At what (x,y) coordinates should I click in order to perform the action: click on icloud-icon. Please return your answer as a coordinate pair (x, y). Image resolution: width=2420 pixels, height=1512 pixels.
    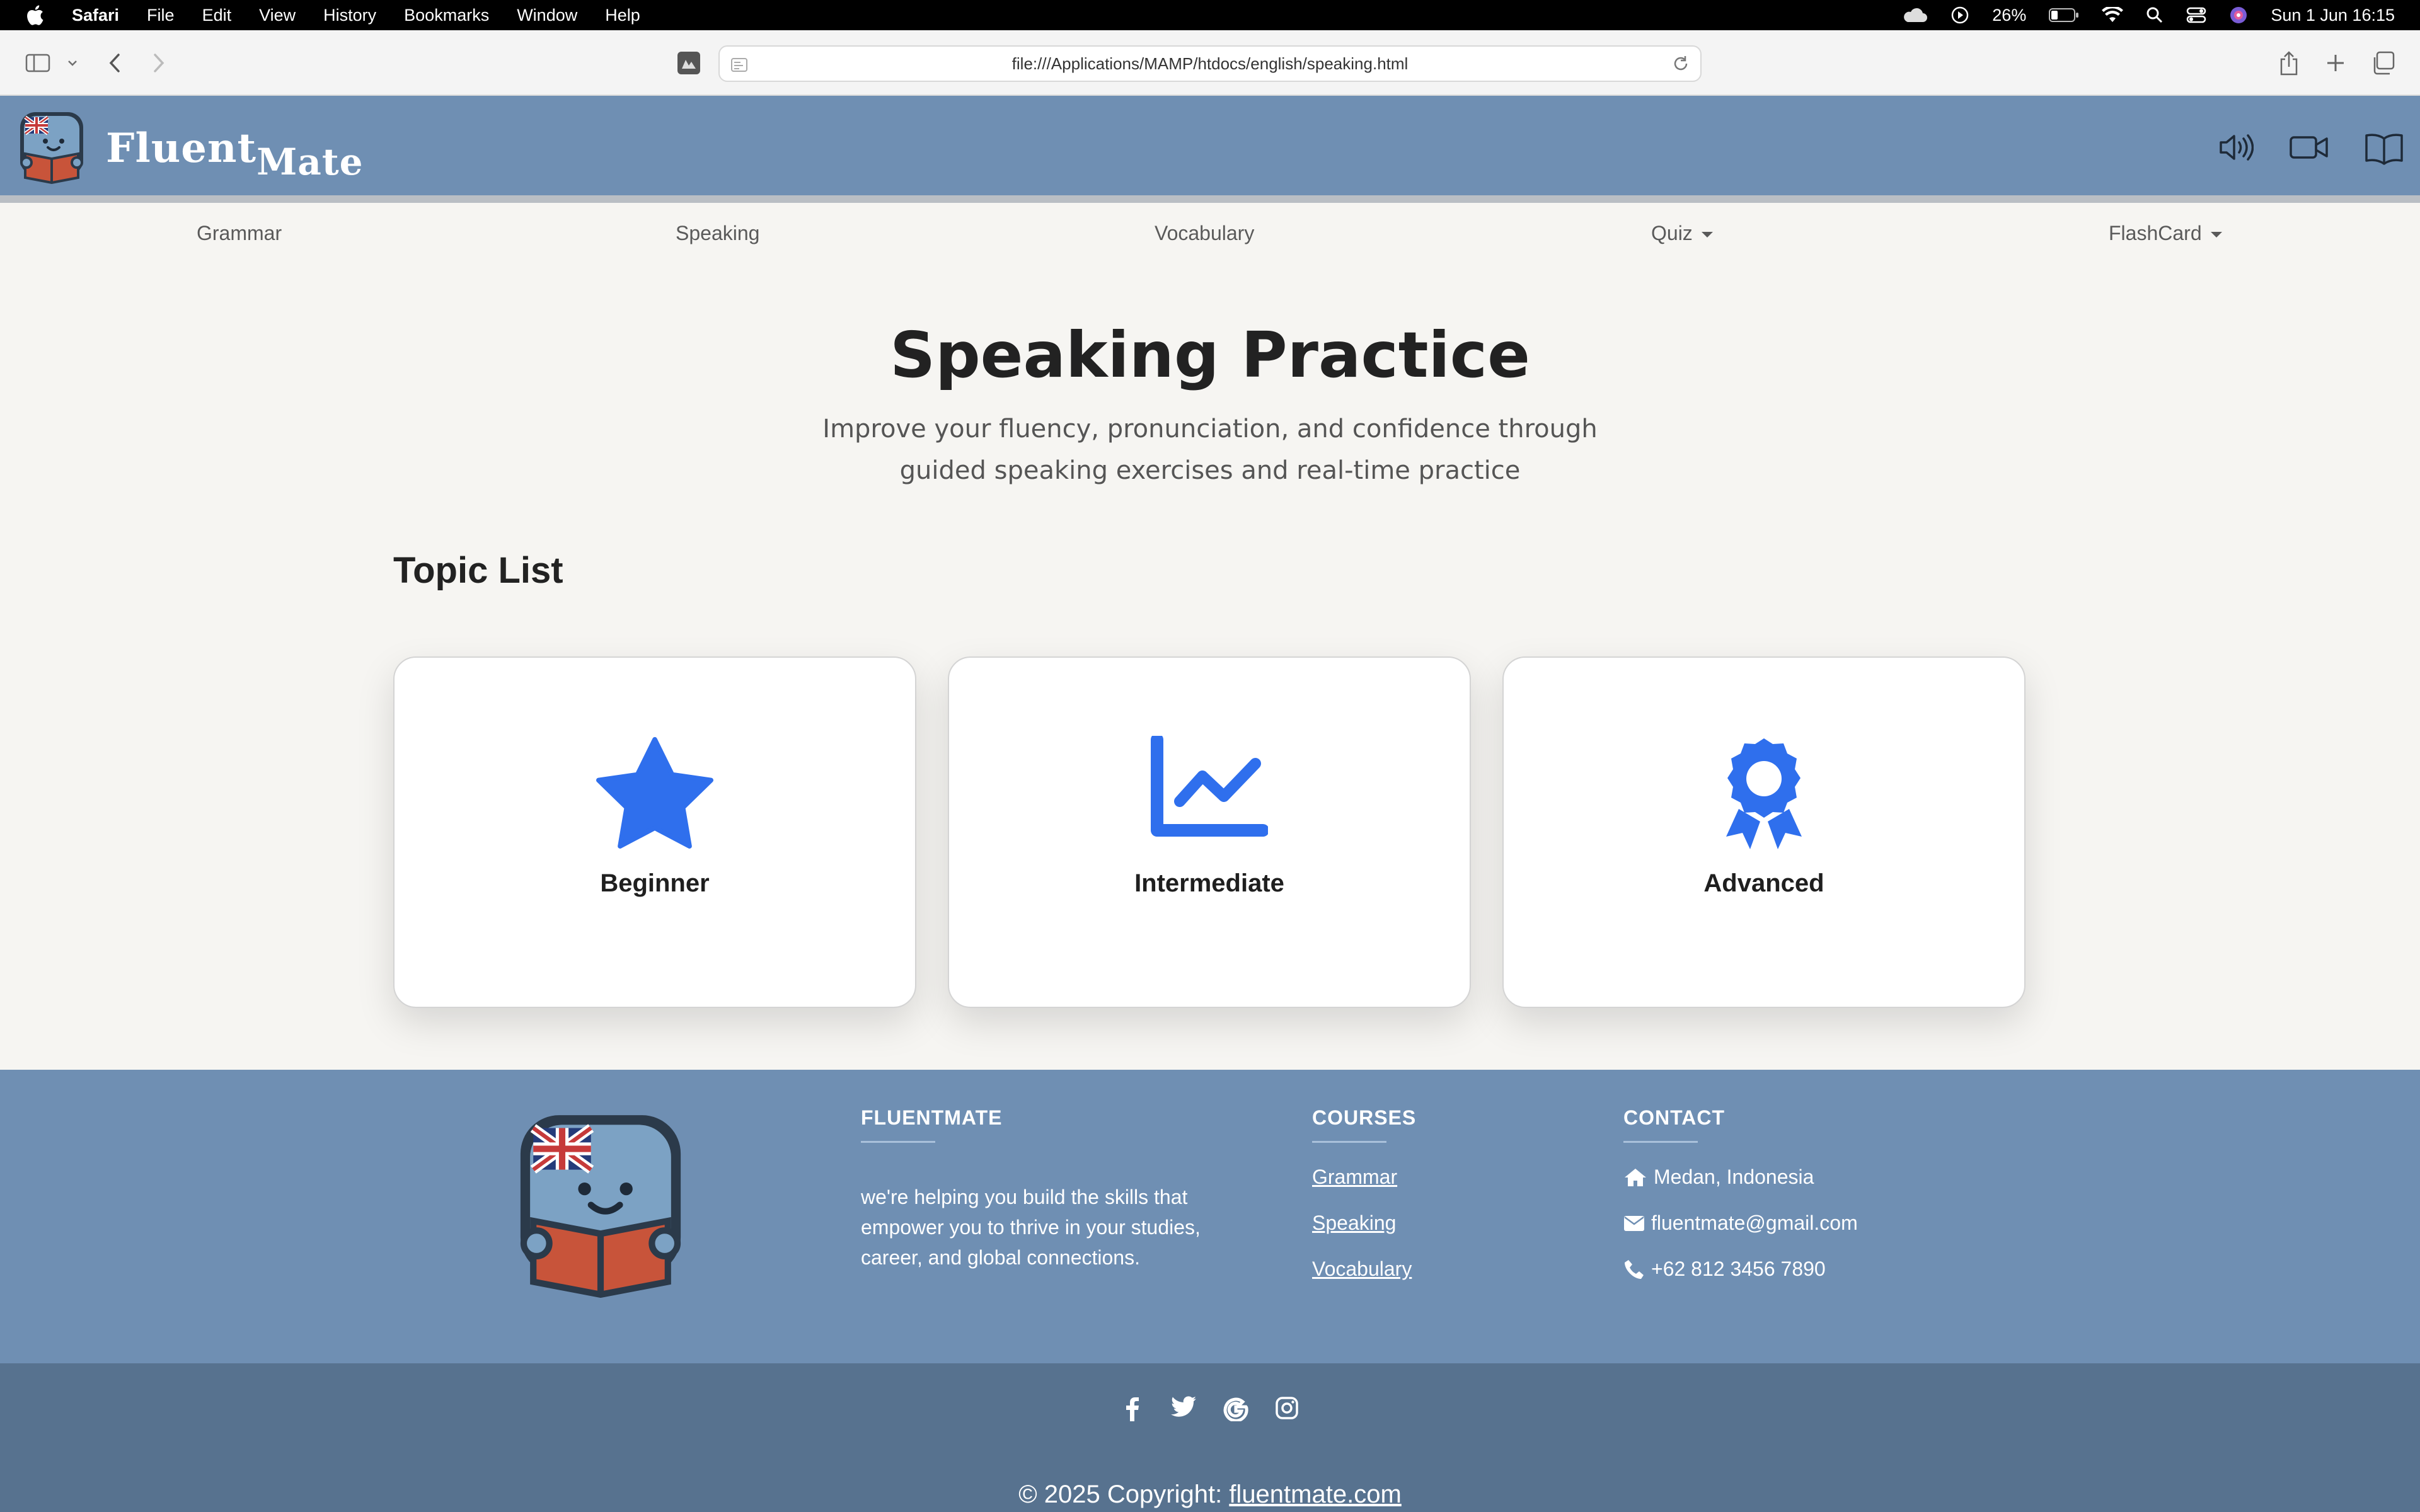
    Looking at the image, I should click on (1915, 15).